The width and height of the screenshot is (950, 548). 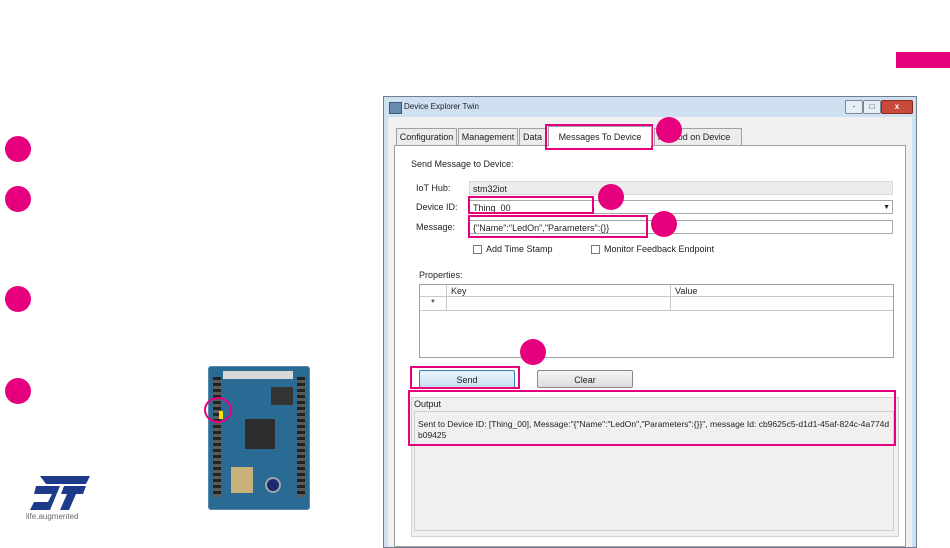 I want to click on board-header-right, so click(x=301, y=437).